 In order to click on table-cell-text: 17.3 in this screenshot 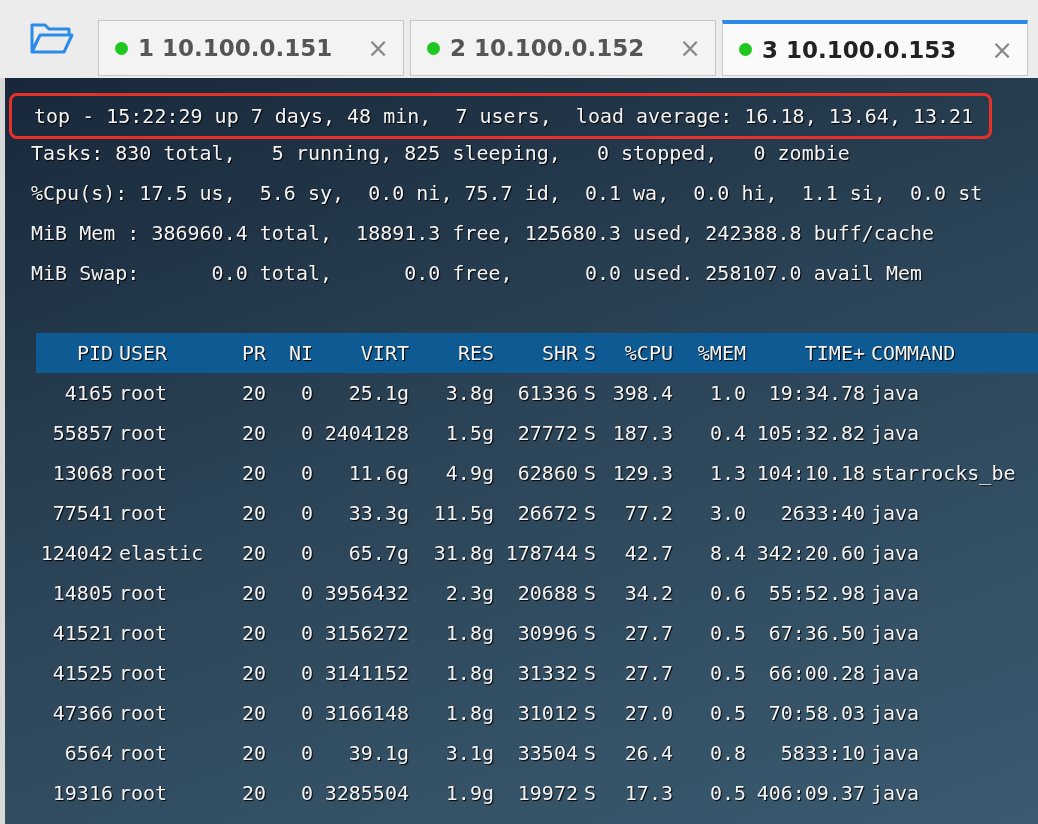, I will do `click(648, 793)`.